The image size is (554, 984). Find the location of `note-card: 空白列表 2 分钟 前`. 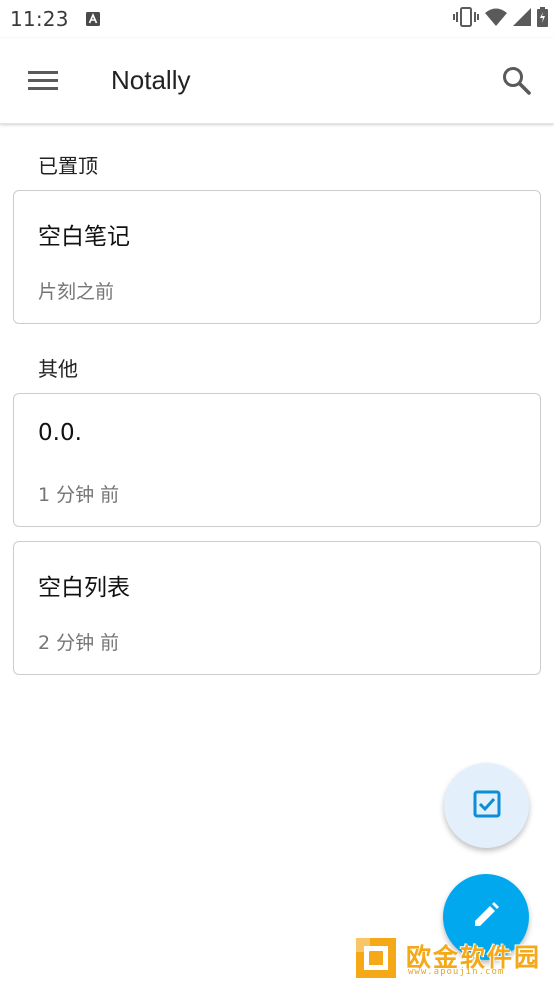

note-card: 空白列表 2 分钟 前 is located at coordinates (277, 608).